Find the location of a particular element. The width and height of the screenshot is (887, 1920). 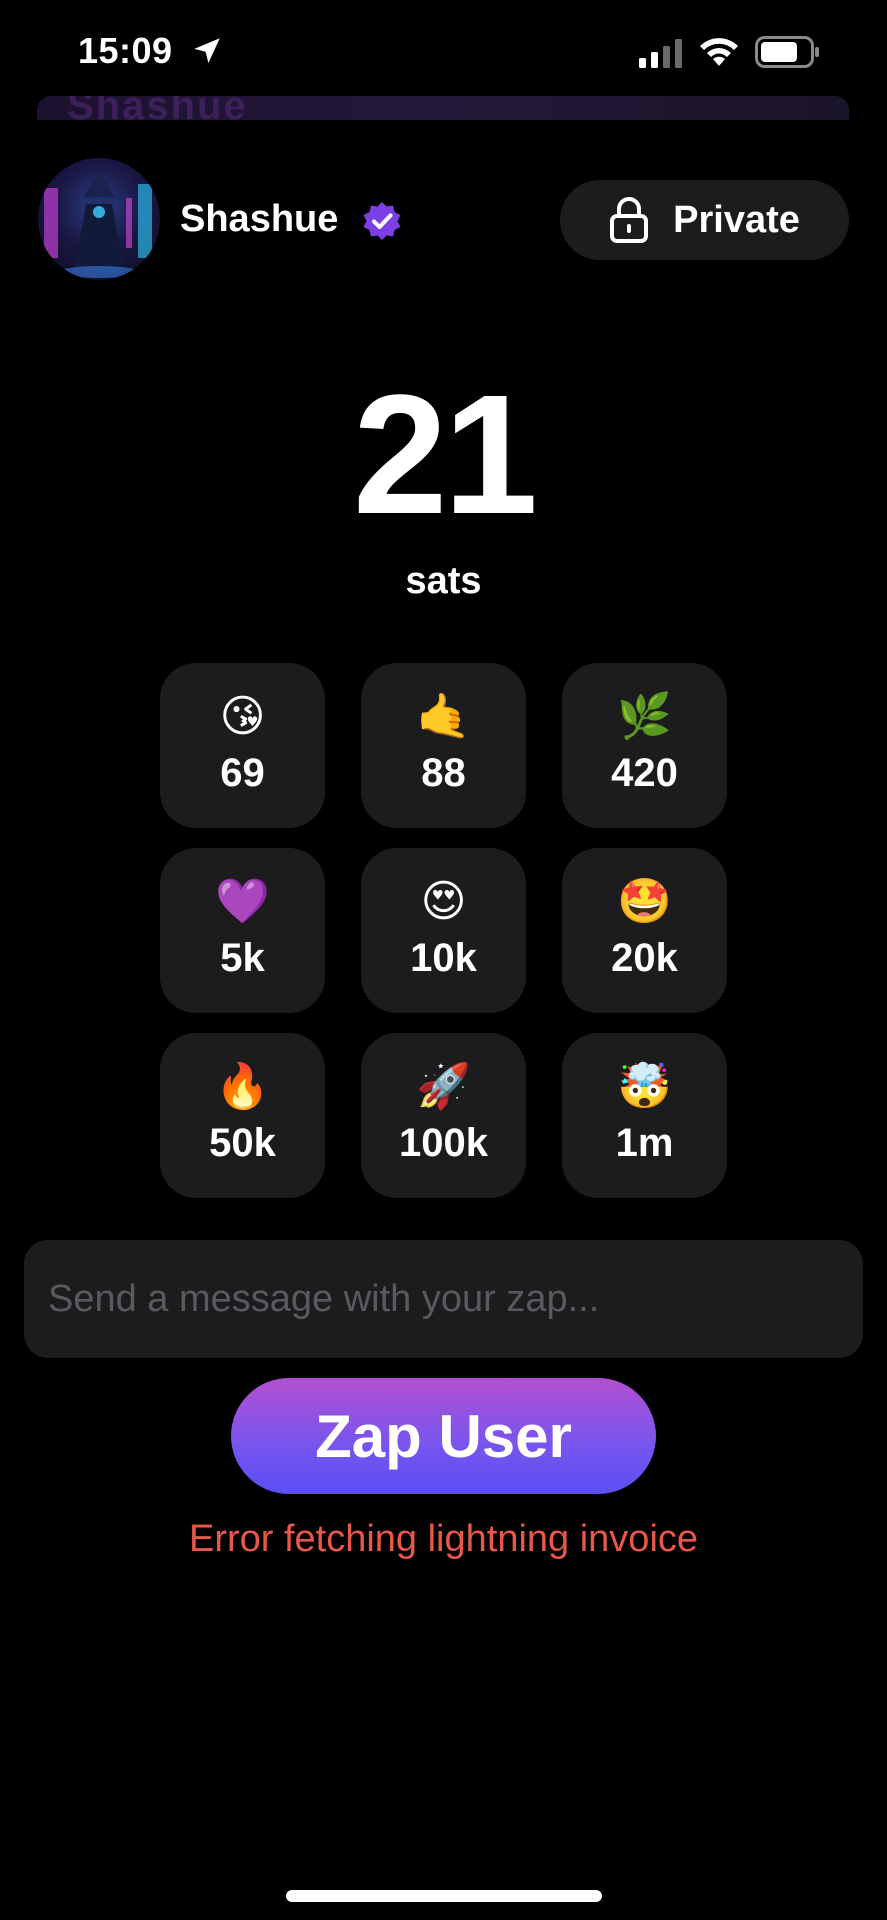

preset-value: 69 is located at coordinates (242, 773).